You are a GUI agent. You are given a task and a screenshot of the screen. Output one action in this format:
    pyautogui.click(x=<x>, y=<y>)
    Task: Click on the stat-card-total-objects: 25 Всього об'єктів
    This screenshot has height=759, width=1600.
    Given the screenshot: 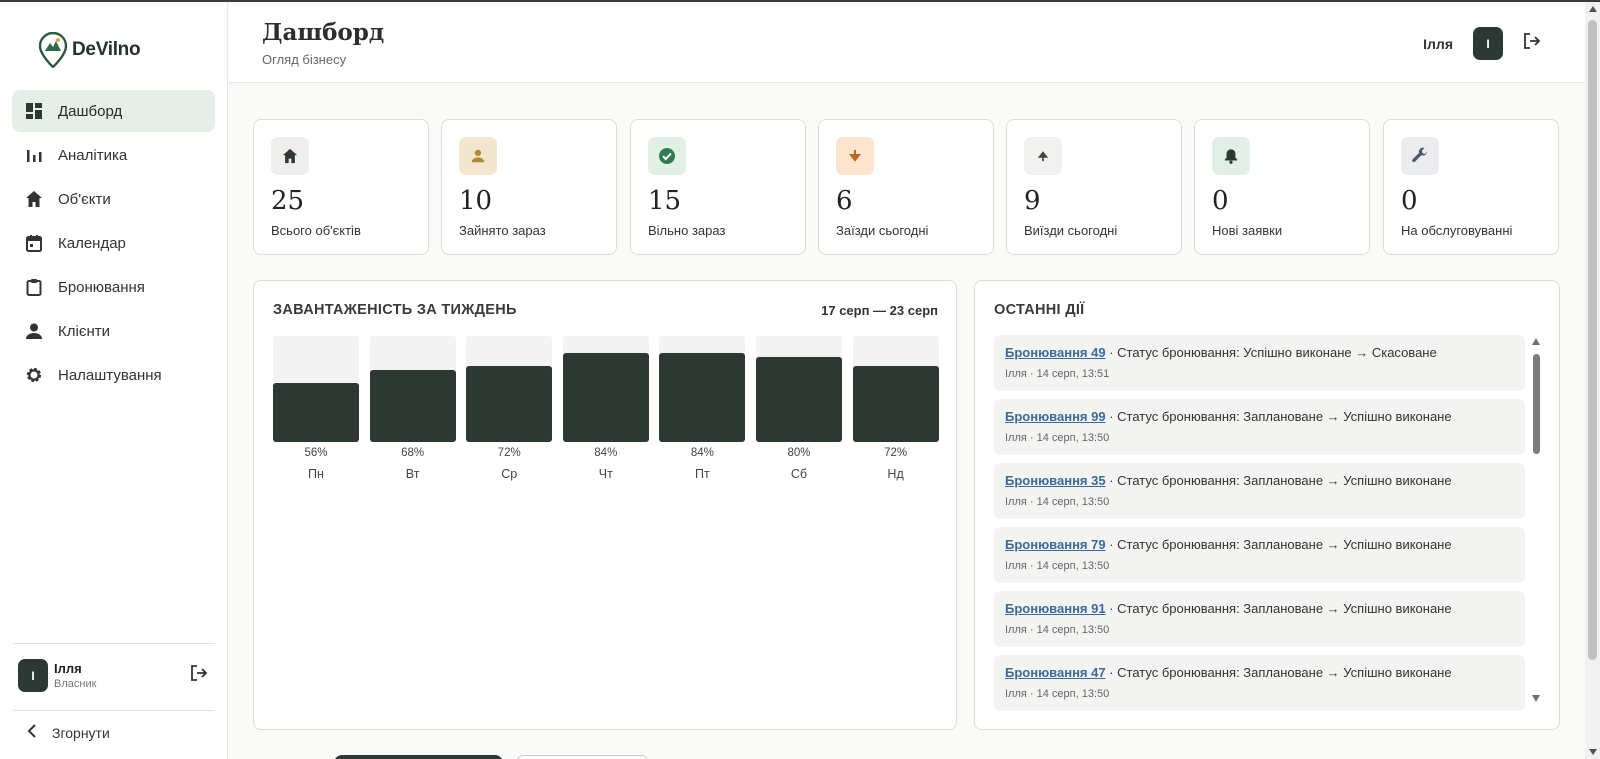 What is the action you would take?
    pyautogui.click(x=341, y=187)
    